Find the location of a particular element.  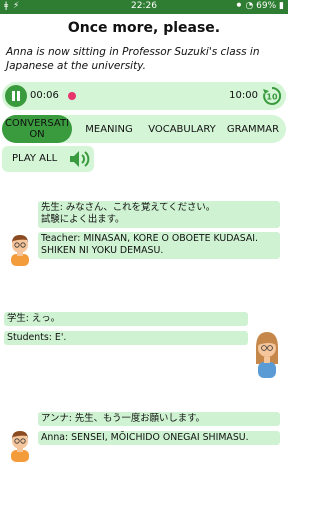

tab-conversation-label-line2: ON is located at coordinates (37, 134).